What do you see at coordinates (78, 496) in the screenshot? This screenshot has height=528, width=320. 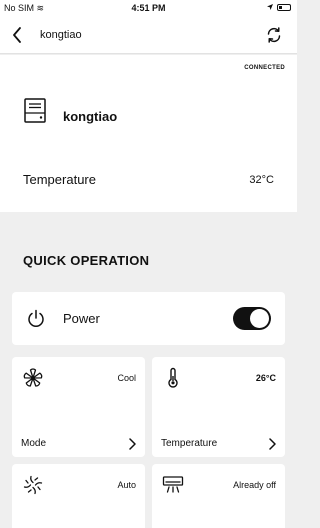 I see `fan-speed-tile: Auto` at bounding box center [78, 496].